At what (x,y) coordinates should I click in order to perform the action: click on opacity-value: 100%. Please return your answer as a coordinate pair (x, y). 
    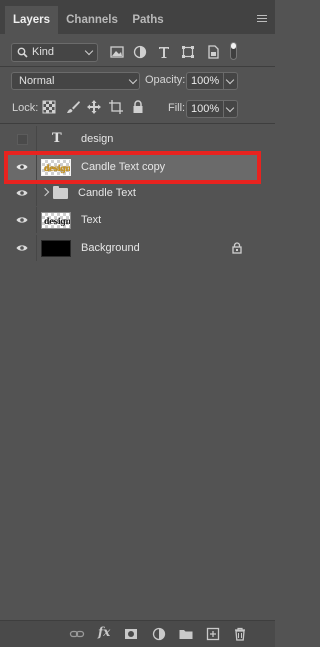
    Looking at the image, I should click on (205, 81).